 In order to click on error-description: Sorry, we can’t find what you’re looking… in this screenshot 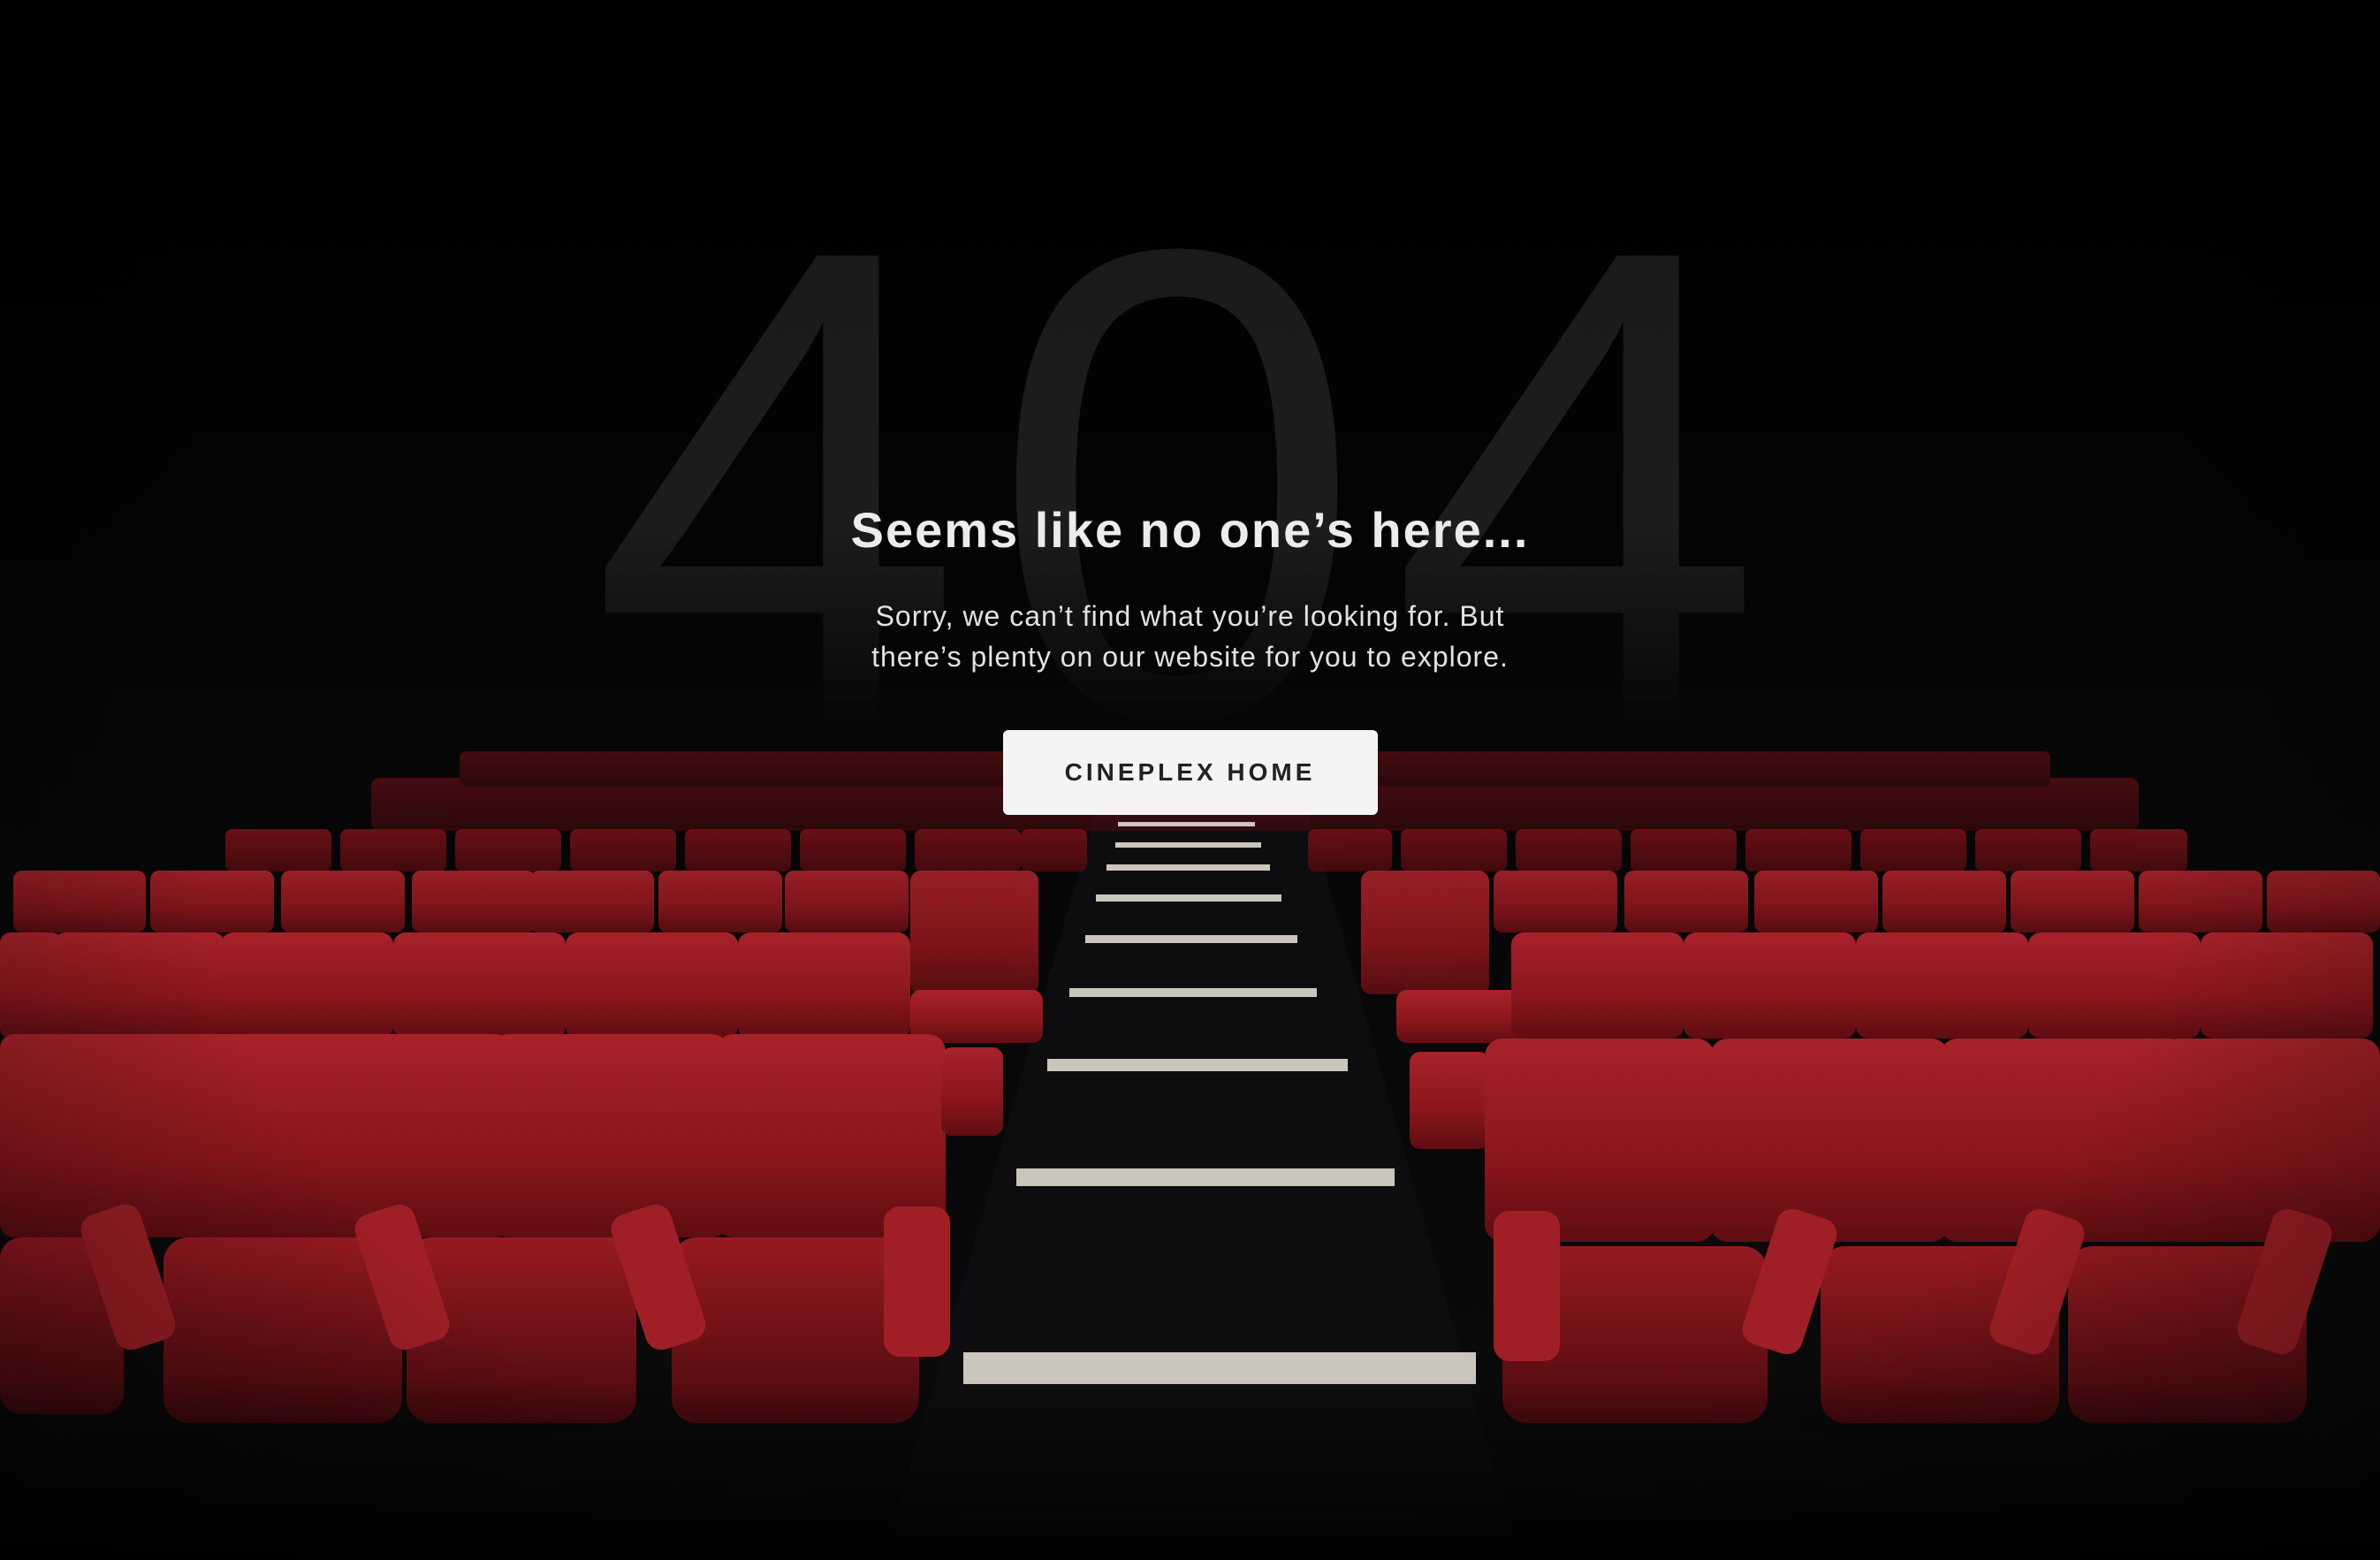, I will do `click(1190, 636)`.